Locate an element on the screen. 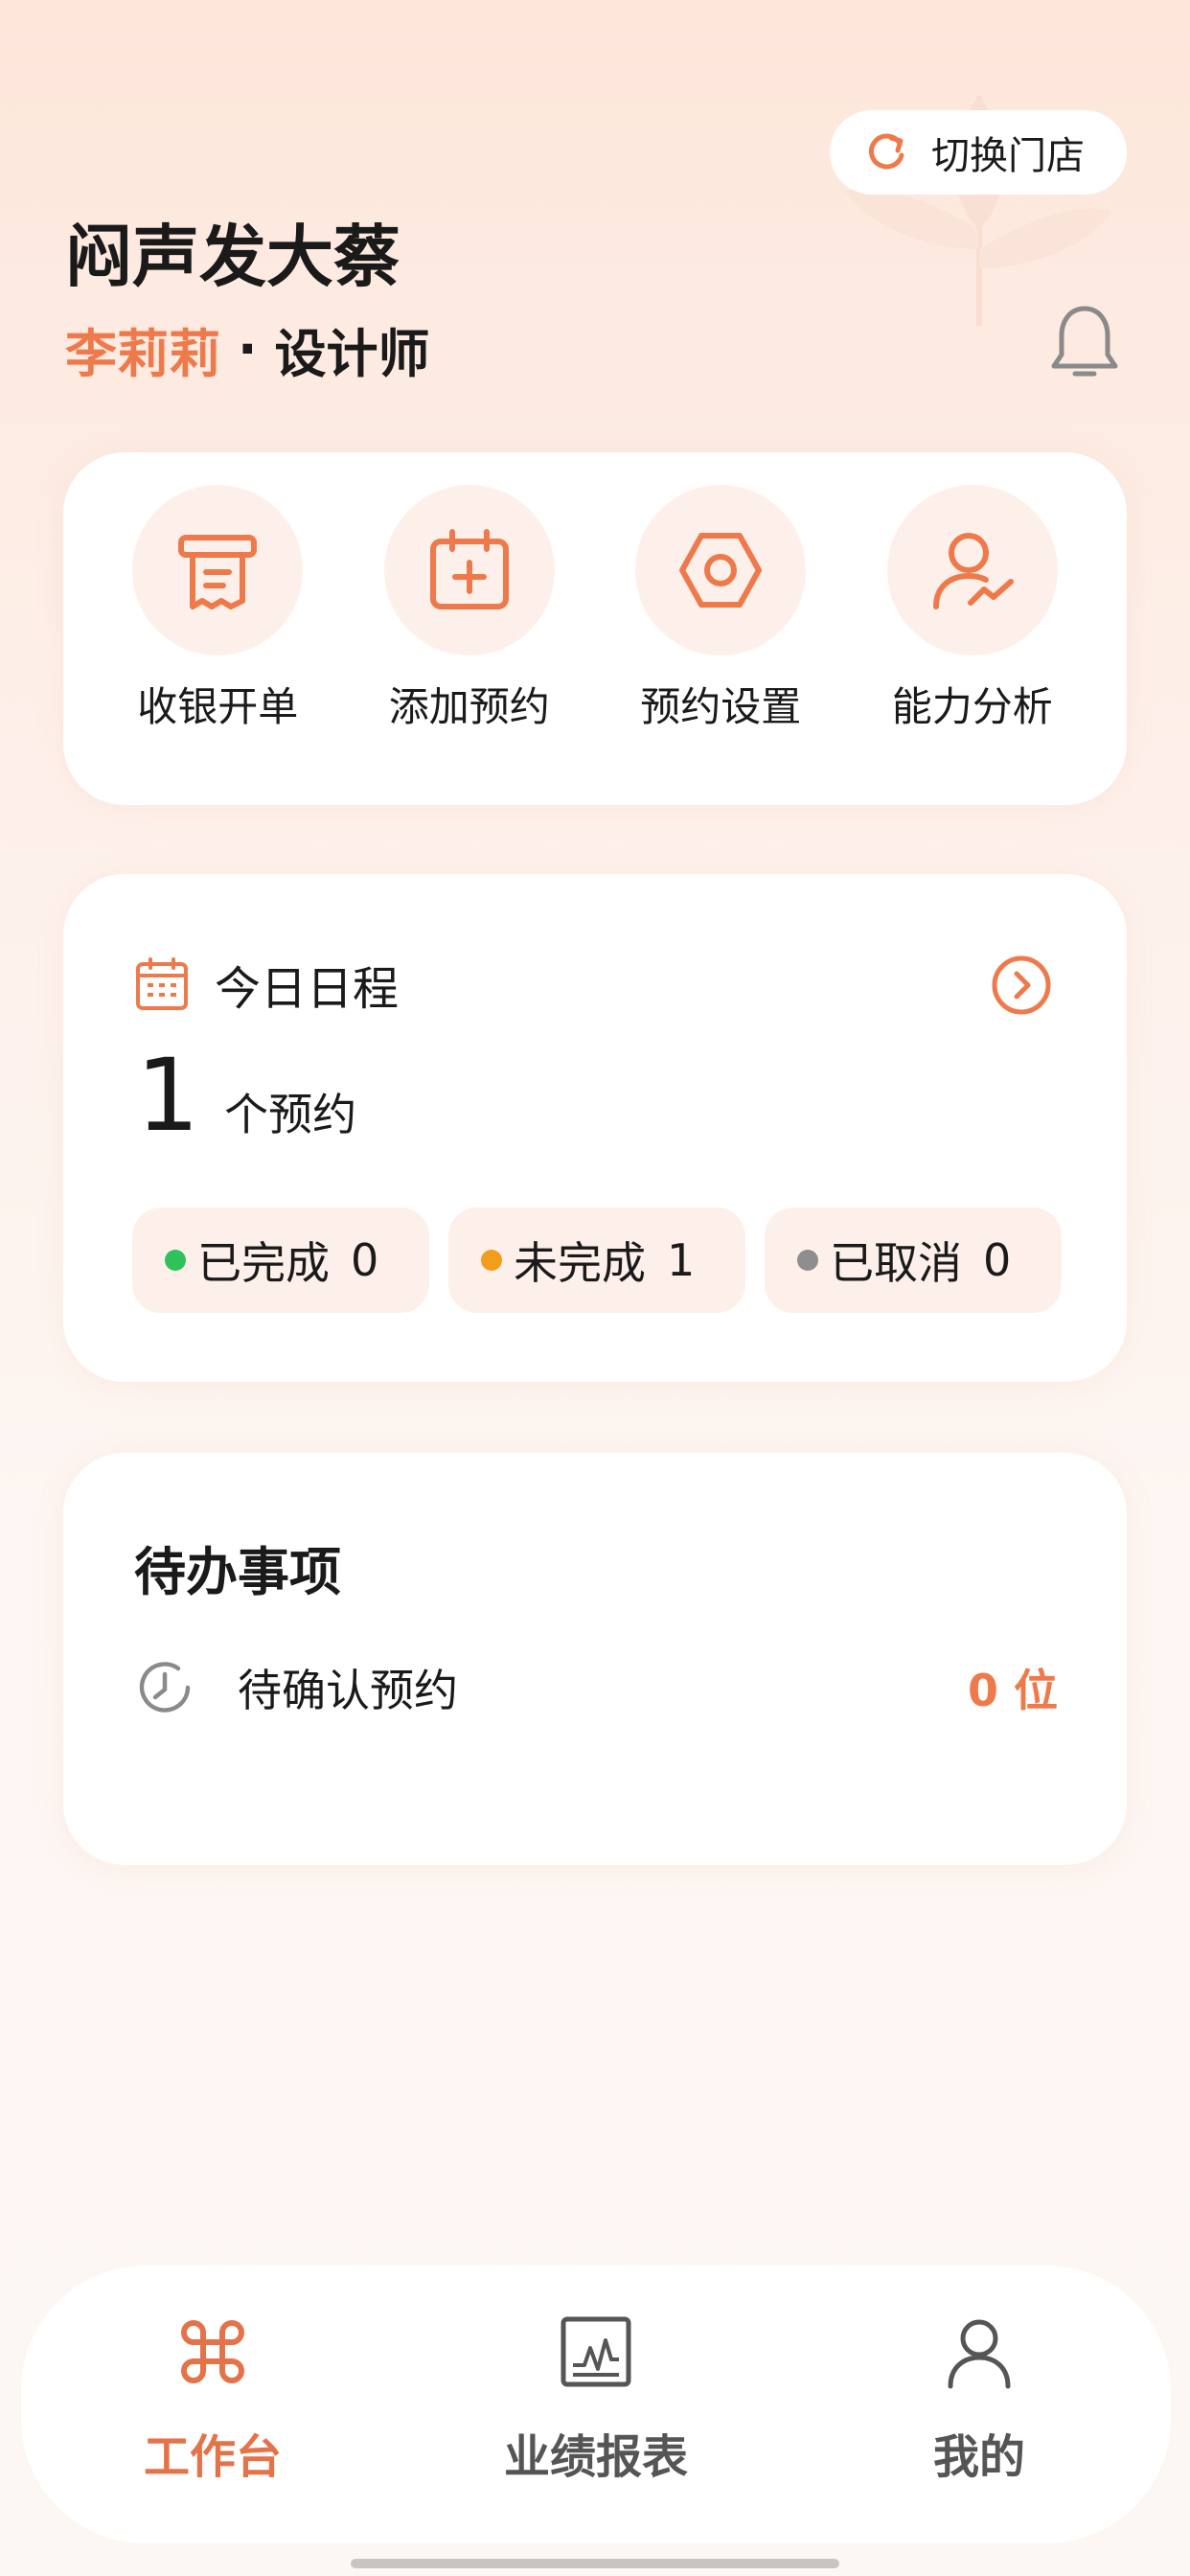 This screenshot has height=2576, width=1190. user-role: 设计师 is located at coordinates (352, 354).